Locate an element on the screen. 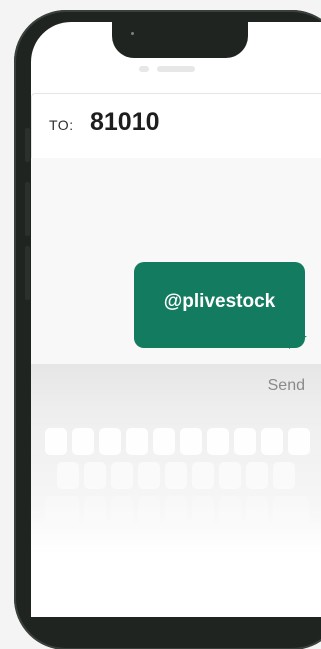 This screenshot has height=649, width=321. message-text: @plivestock is located at coordinates (219, 301).